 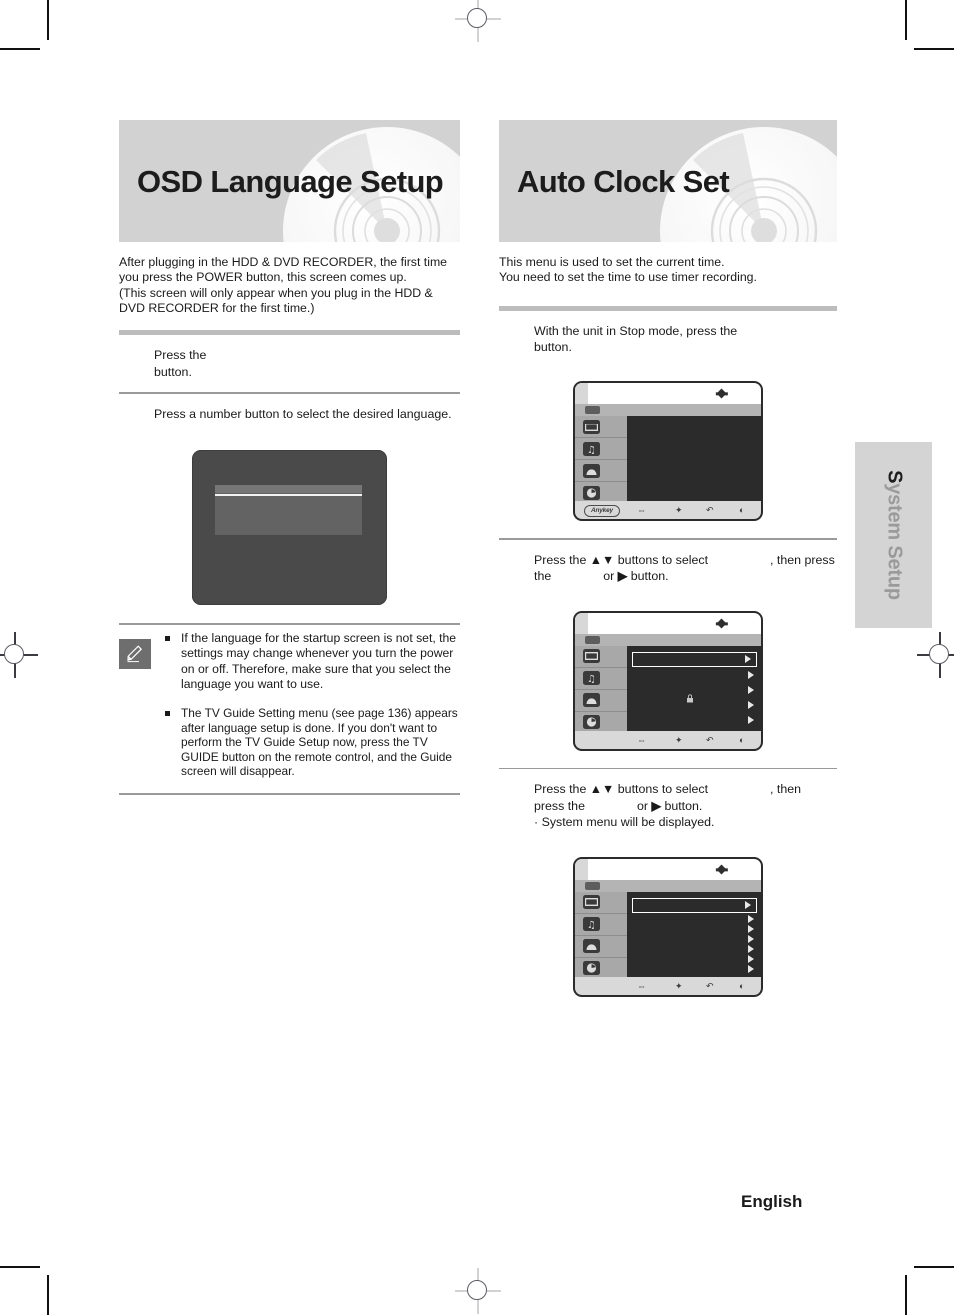 I want to click on page-title-osd-language-setup: OSD Language Setup, so click(x=290, y=181).